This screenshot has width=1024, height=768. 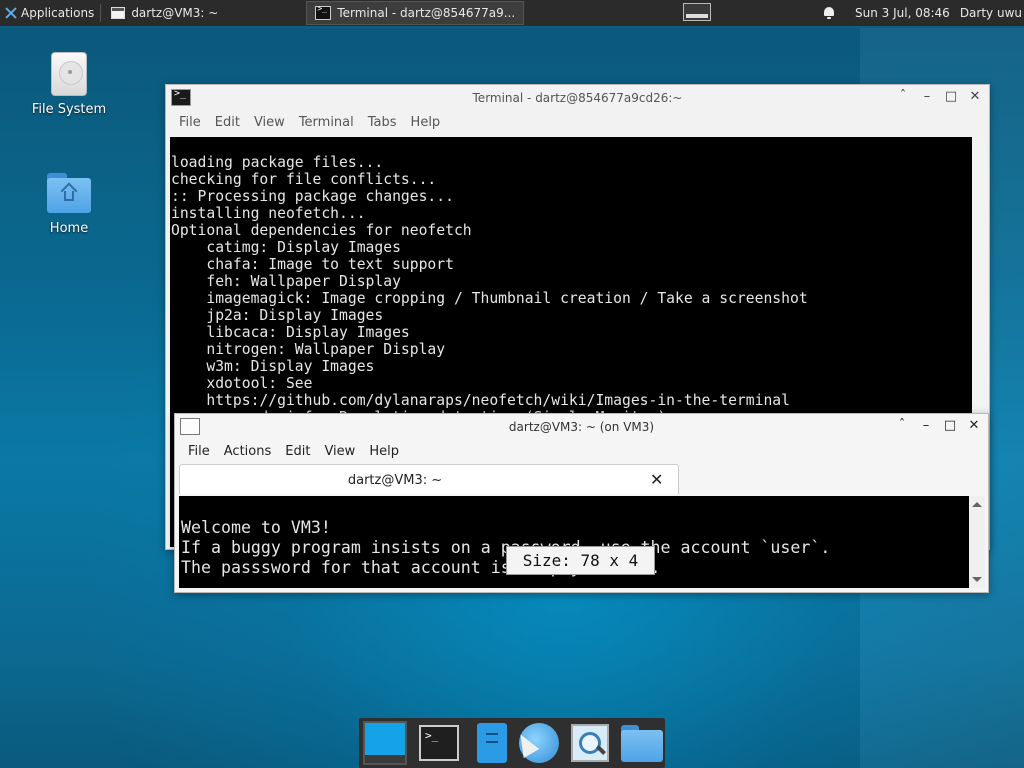 What do you see at coordinates (539, 743) in the screenshot?
I see `web-browser-icon` at bounding box center [539, 743].